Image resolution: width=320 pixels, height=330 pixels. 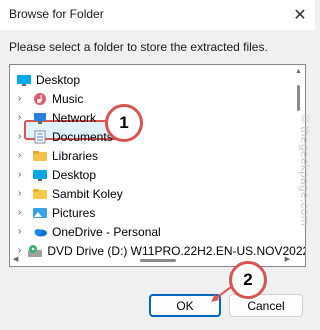 What do you see at coordinates (40, 99) in the screenshot?
I see `music-icon` at bounding box center [40, 99].